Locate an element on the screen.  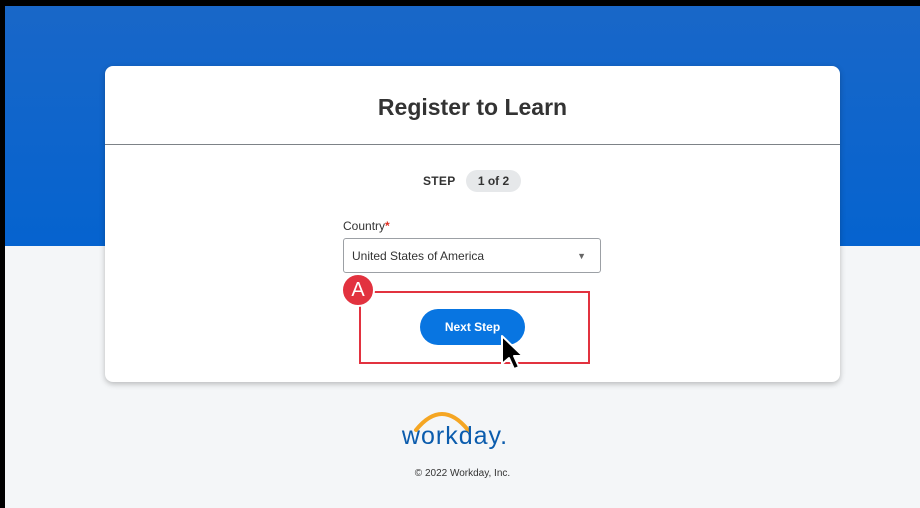
country-label-text: Country is located at coordinates (364, 226).